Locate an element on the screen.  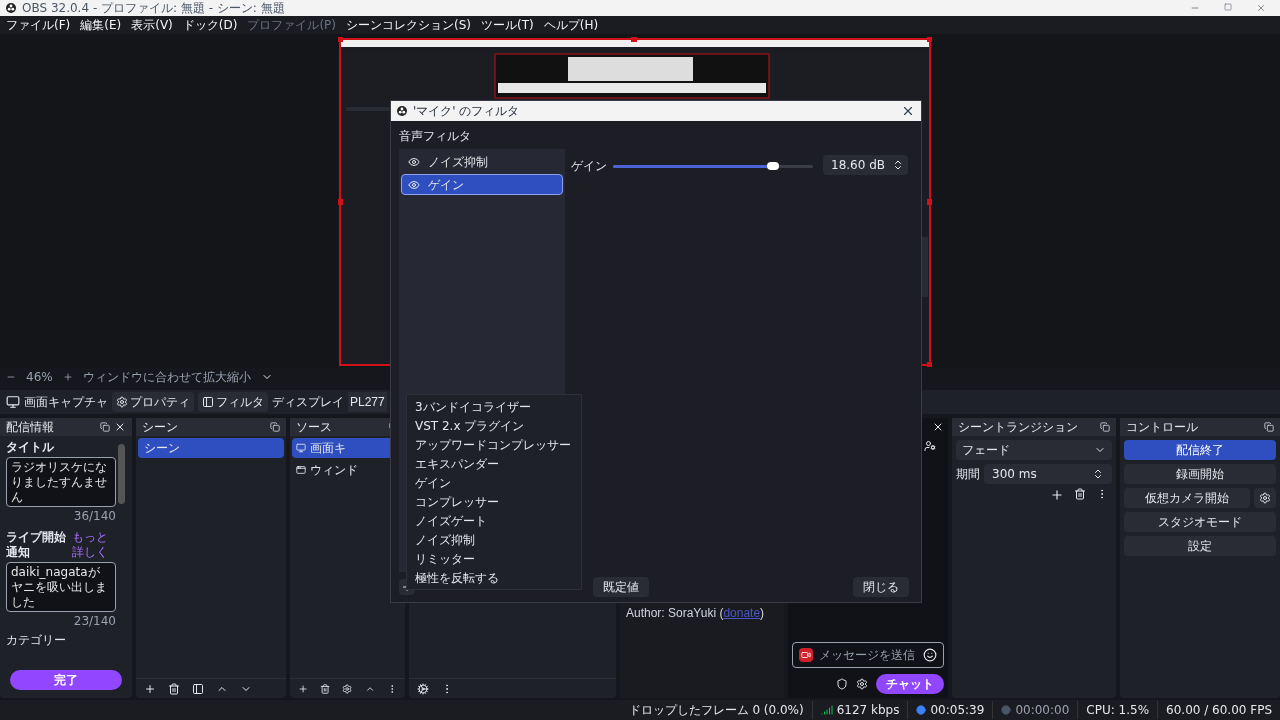
menu-item: リミッター is located at coordinates (494, 558).